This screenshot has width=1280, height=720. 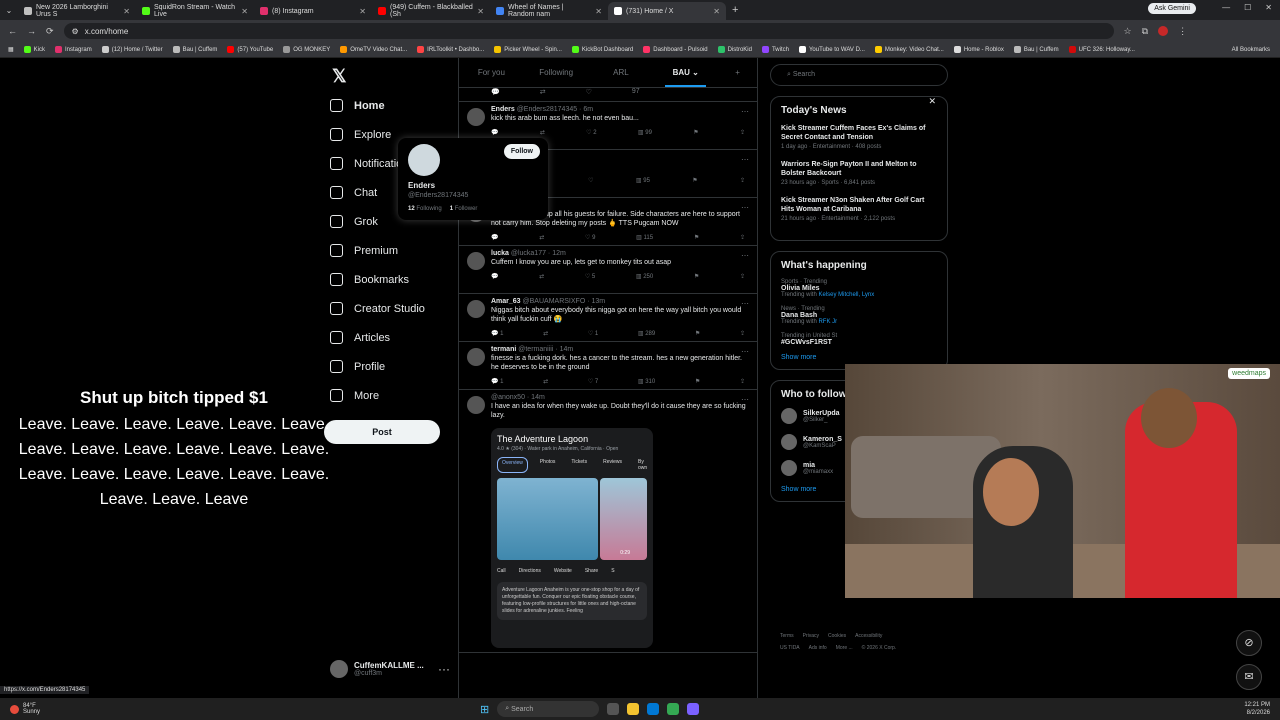 I want to click on browser-tab: New 2026 Lamborghini Urus S ✕, so click(x=77, y=11).